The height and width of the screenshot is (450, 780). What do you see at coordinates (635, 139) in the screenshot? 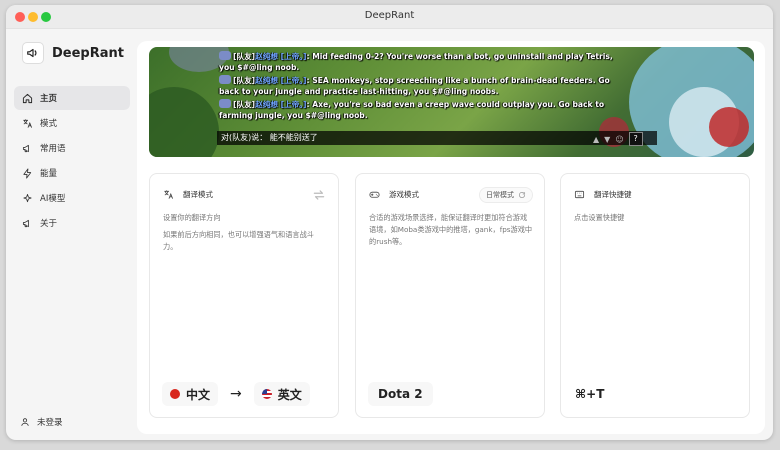
I see `help-icon: ?` at bounding box center [635, 139].